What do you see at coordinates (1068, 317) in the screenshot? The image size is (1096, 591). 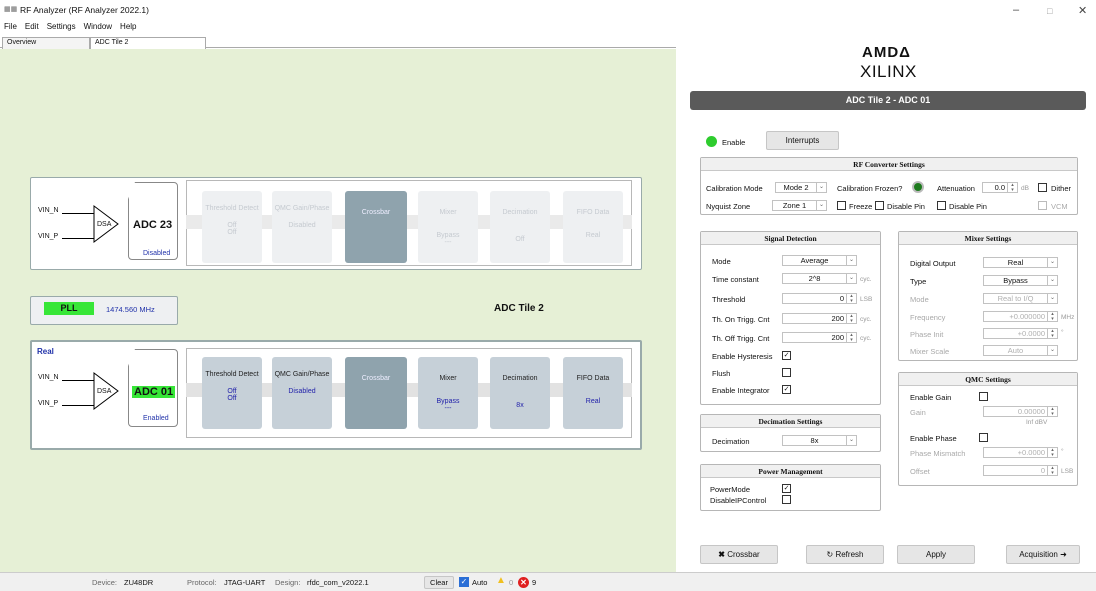 I see `mixer-frequency-unit: MHz` at bounding box center [1068, 317].